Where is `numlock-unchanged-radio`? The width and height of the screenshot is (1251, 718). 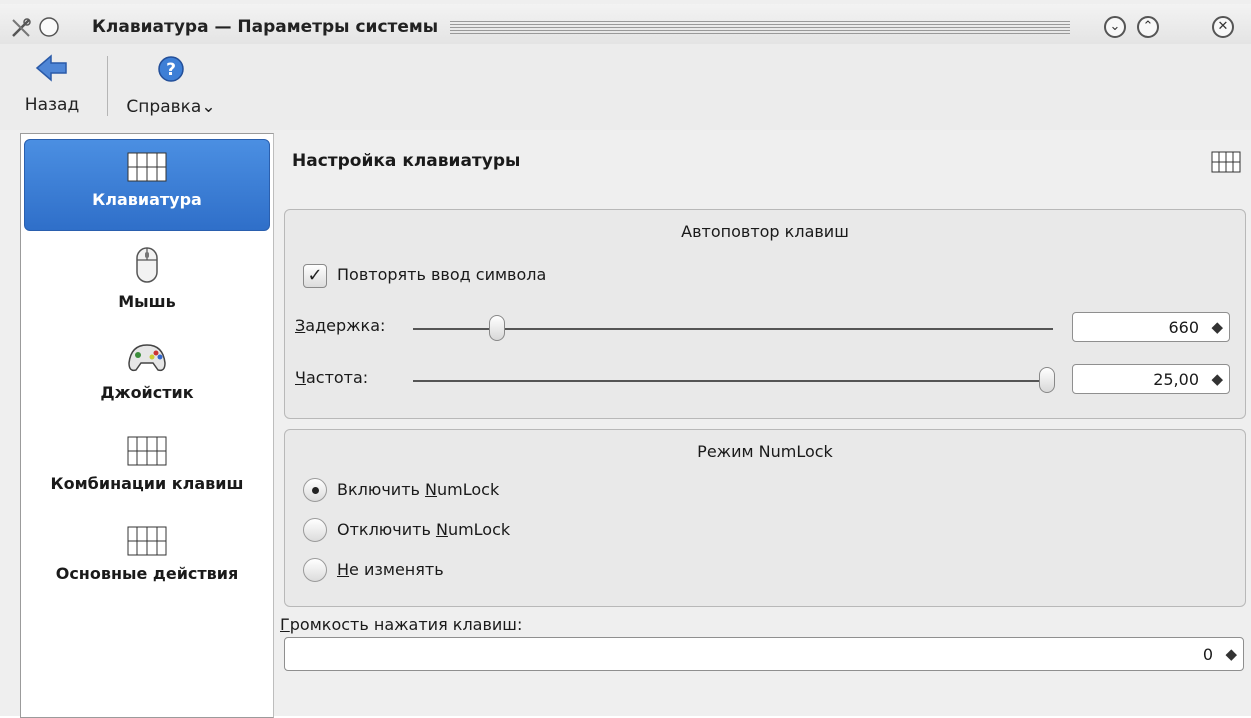
numlock-unchanged-radio is located at coordinates (315, 570).